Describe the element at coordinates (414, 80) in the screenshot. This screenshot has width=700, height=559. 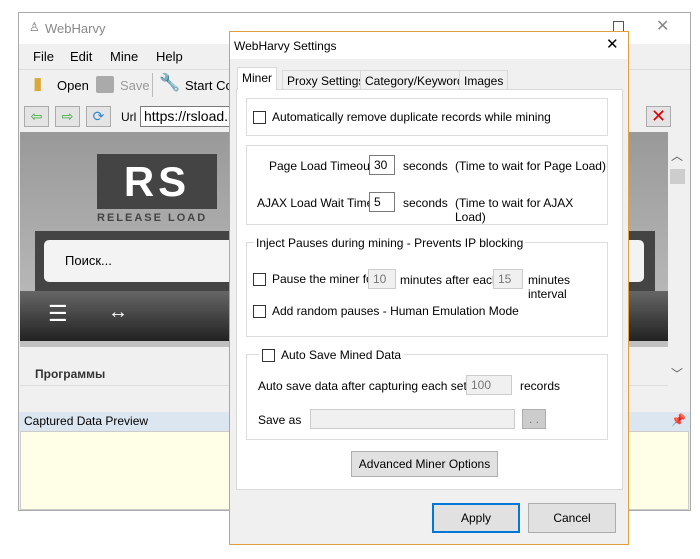
I see `tab-category-keyword: Category/Keyword` at that location.